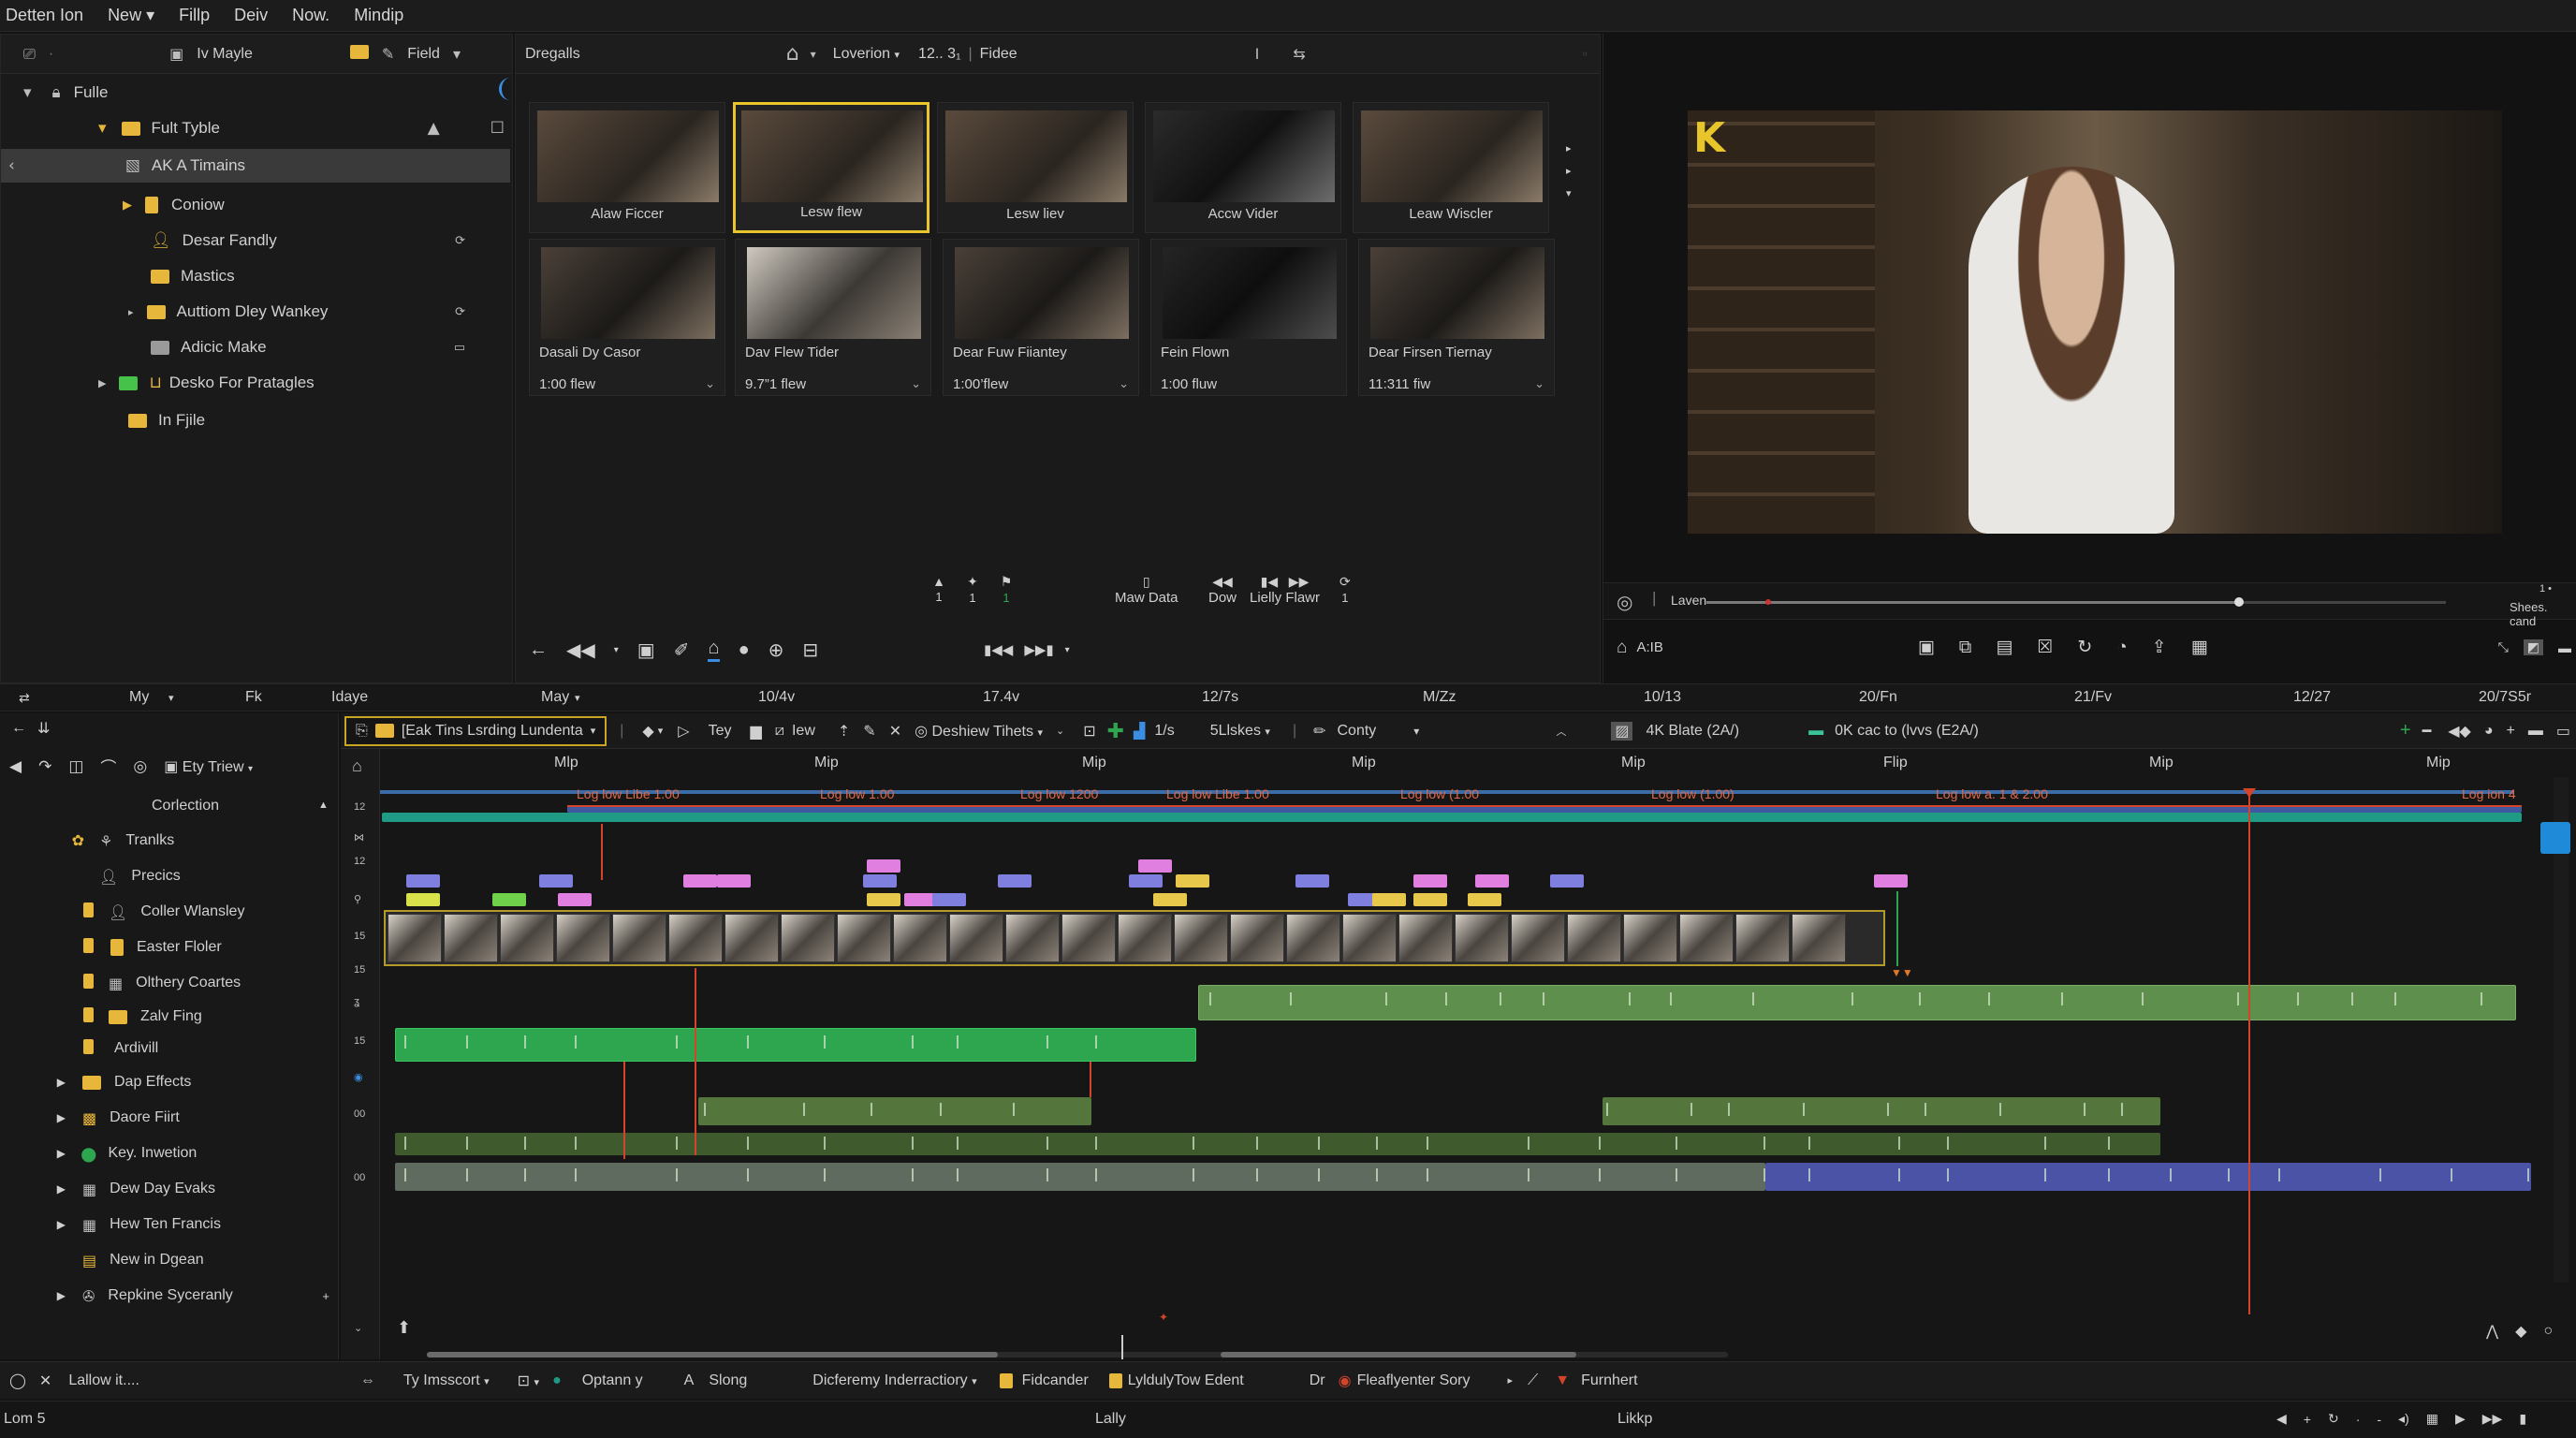 The image size is (2576, 1438). I want to click on zoom-icon: ⊕, so click(776, 650).